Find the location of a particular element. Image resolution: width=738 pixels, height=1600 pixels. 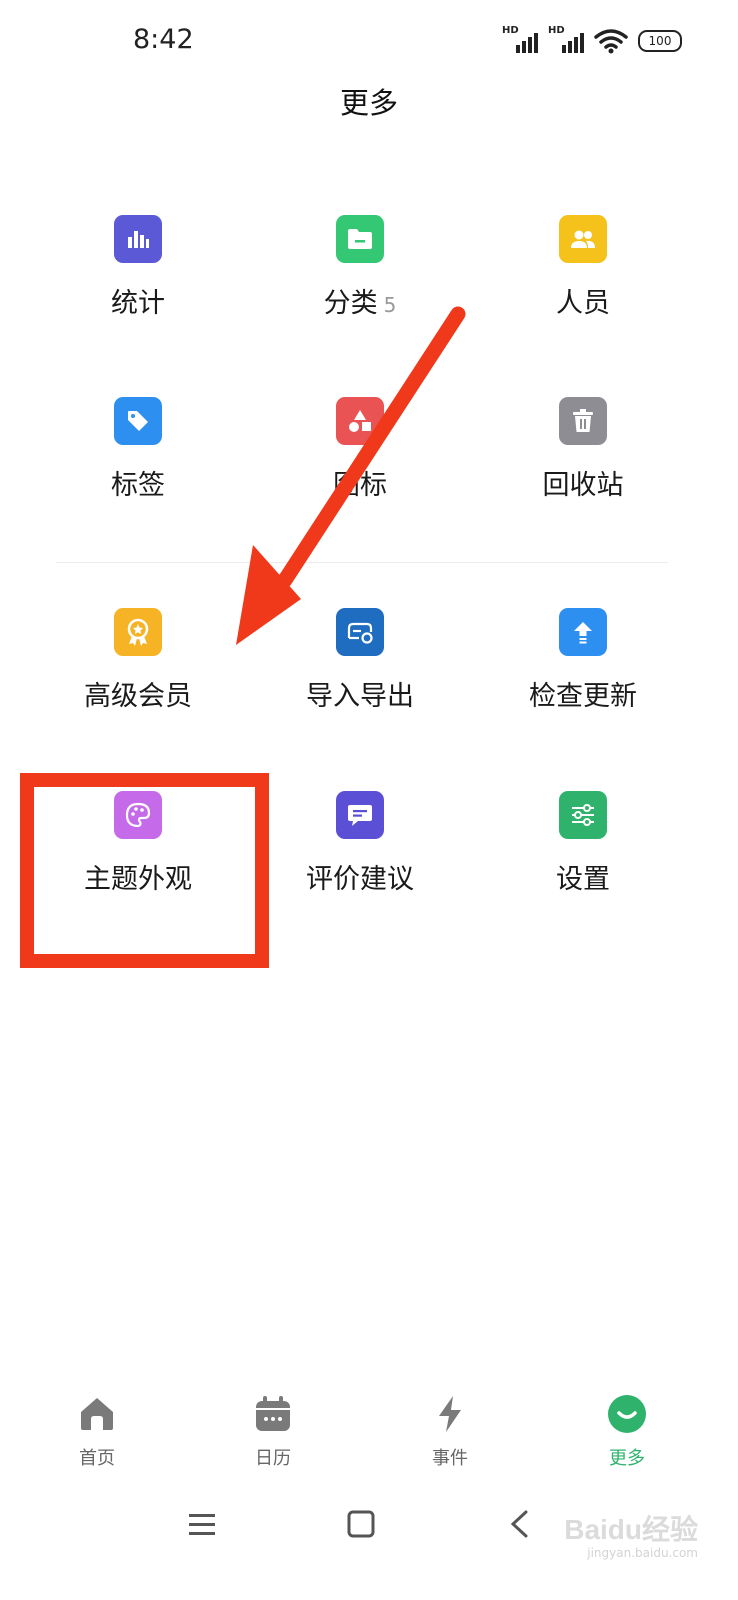

chat-icon is located at coordinates (360, 815).